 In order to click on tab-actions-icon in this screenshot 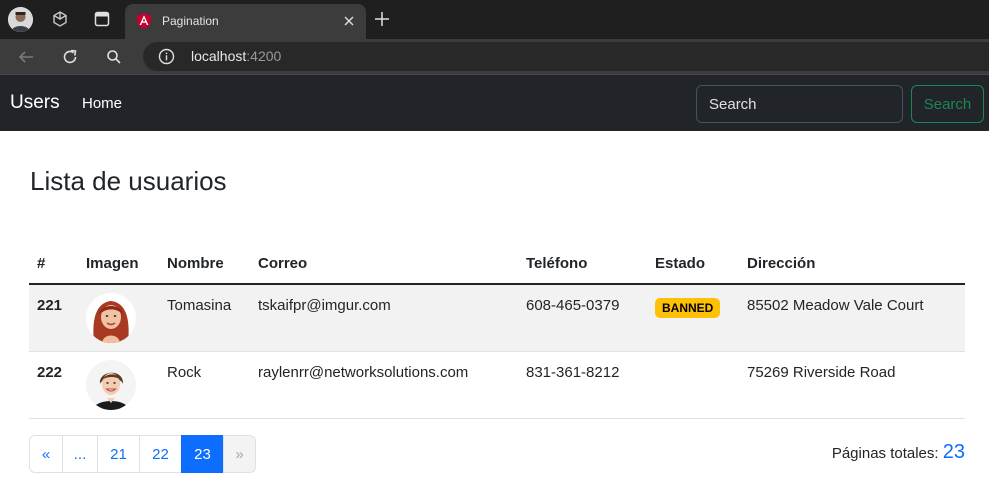, I will do `click(102, 19)`.